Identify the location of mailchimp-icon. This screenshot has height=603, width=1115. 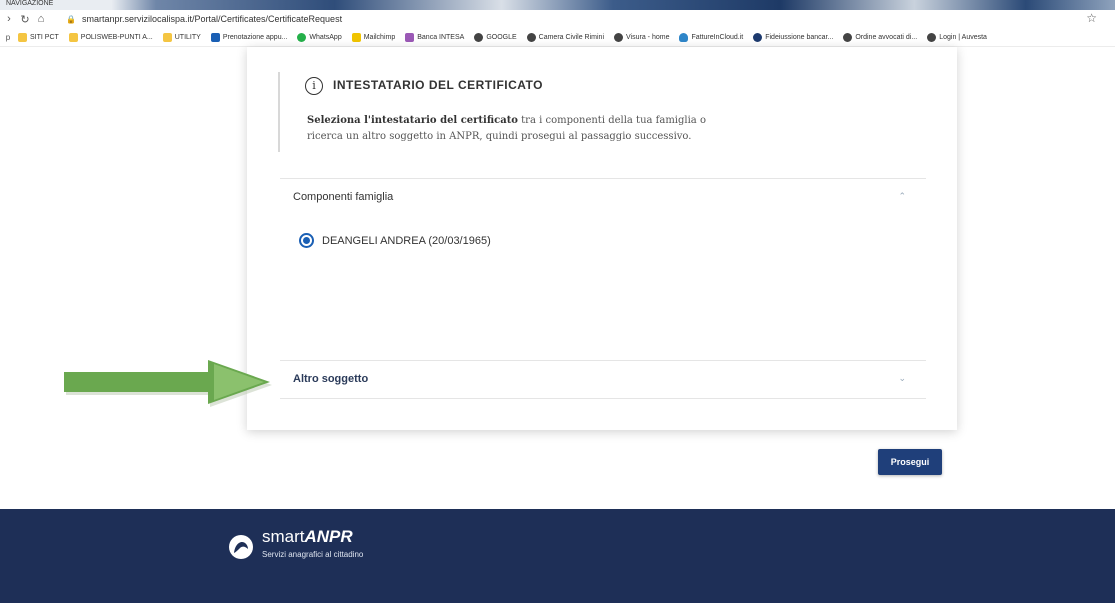
(356, 37).